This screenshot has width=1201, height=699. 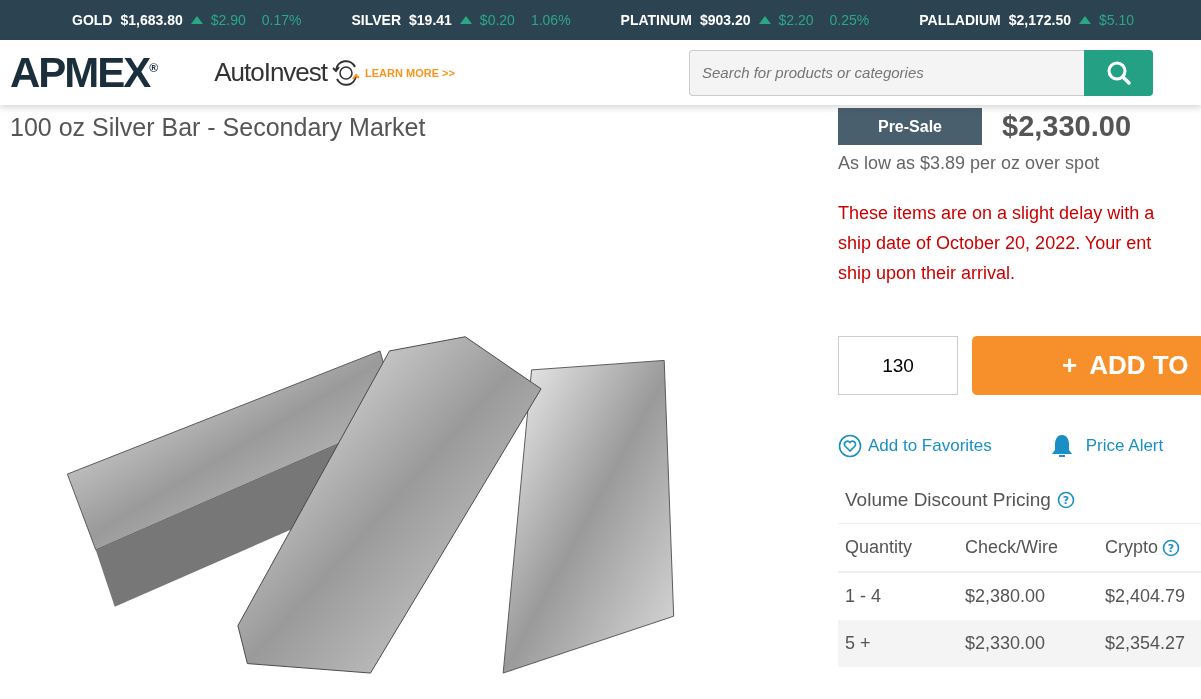 I want to click on column-header: Check/Wire, so click(x=1011, y=547).